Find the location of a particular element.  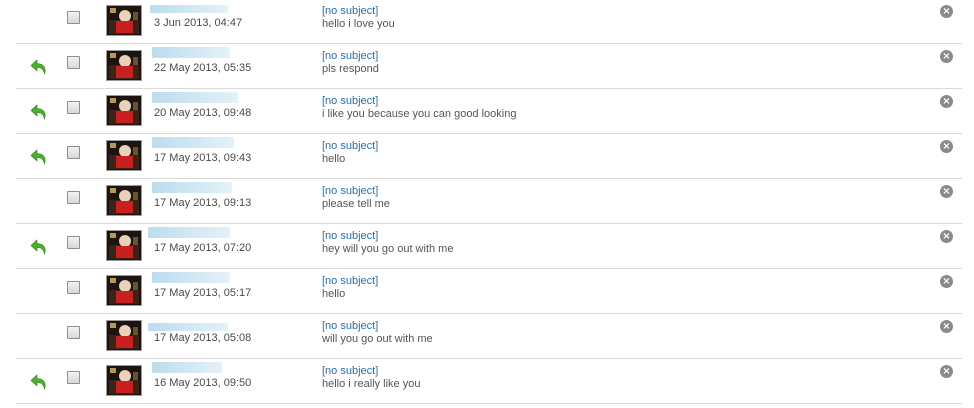

message-snippet: hello i love you is located at coordinates (358, 24).